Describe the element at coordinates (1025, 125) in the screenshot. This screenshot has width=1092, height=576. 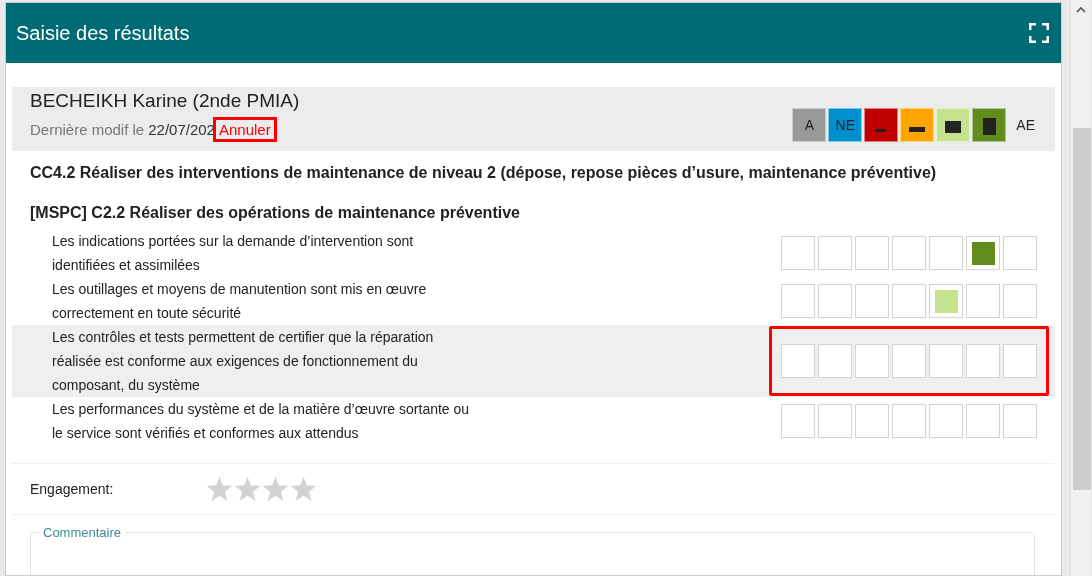
I see `legend-label: AE` at that location.